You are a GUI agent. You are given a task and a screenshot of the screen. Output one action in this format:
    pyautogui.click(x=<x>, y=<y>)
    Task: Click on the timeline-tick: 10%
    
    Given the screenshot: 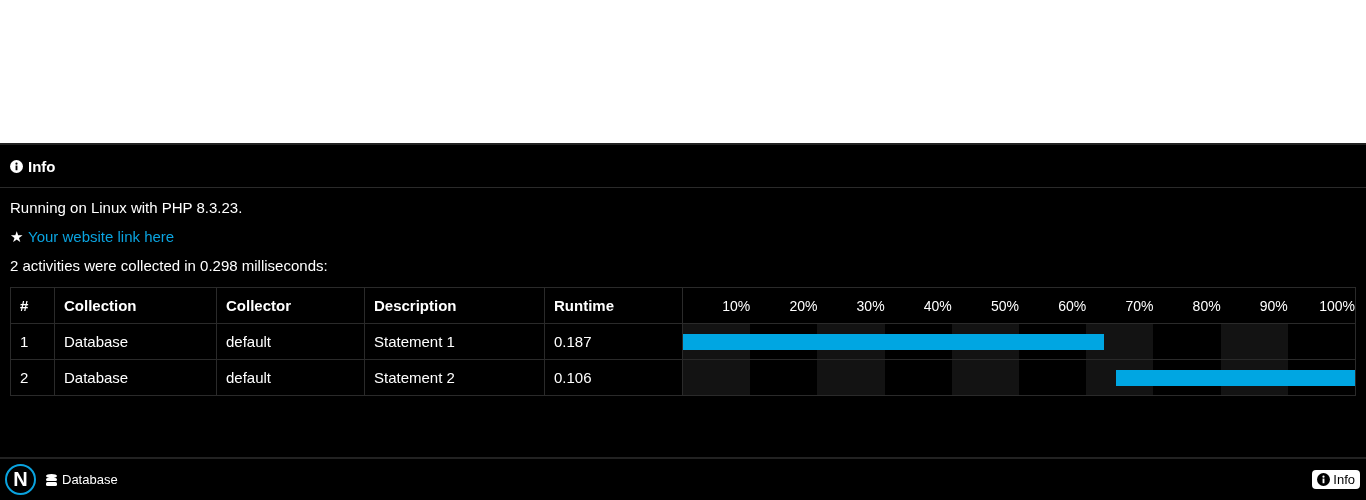 What is the action you would take?
    pyautogui.click(x=736, y=305)
    